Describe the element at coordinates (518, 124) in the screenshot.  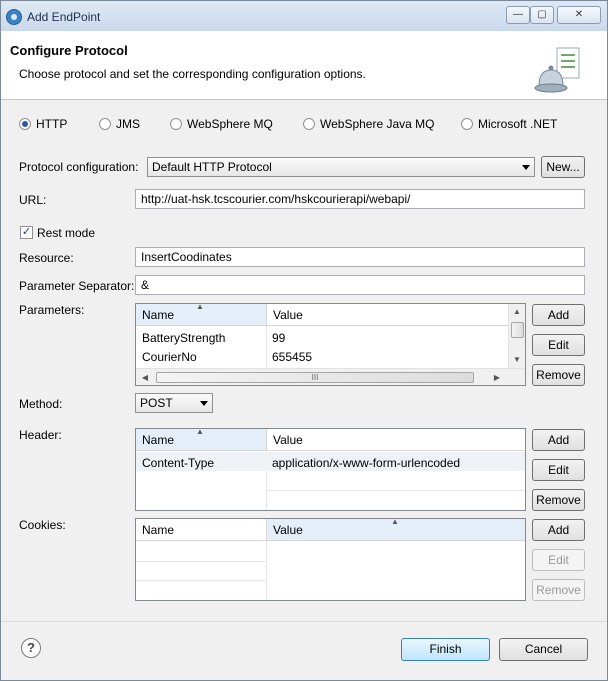
I see `radio-microsoft-net-label: Microsoft .NET` at that location.